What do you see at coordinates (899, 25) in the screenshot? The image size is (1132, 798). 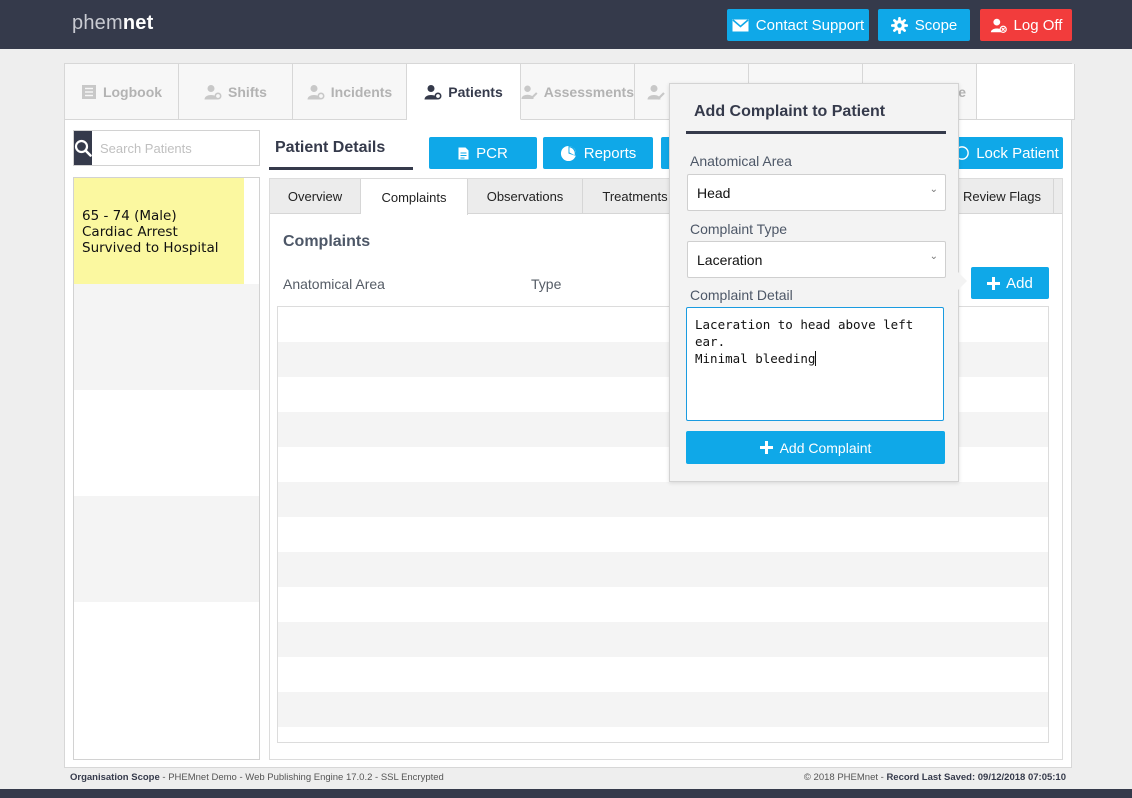 I see `gear-icon` at bounding box center [899, 25].